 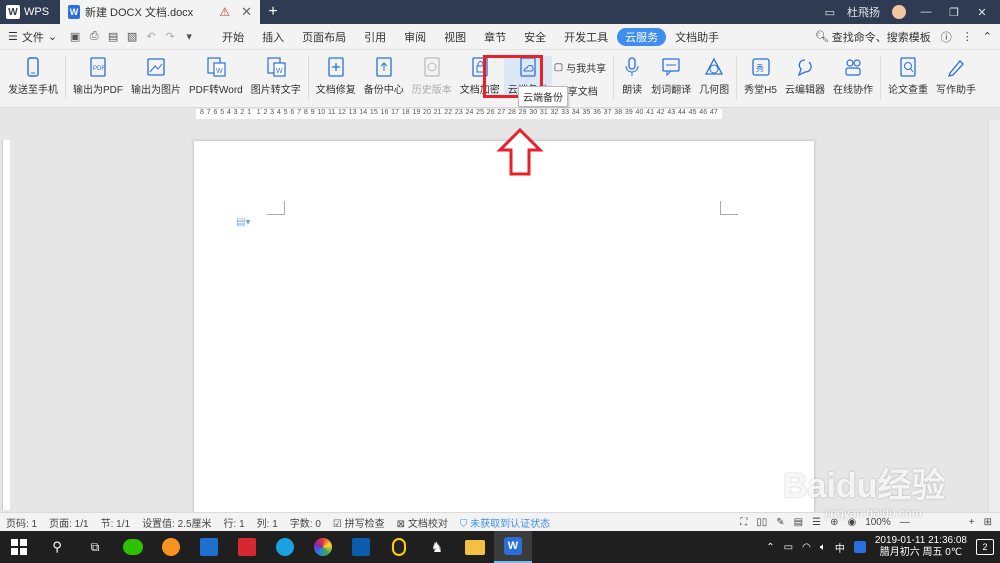 I want to click on wifi-icon: ◠, so click(x=806, y=547).